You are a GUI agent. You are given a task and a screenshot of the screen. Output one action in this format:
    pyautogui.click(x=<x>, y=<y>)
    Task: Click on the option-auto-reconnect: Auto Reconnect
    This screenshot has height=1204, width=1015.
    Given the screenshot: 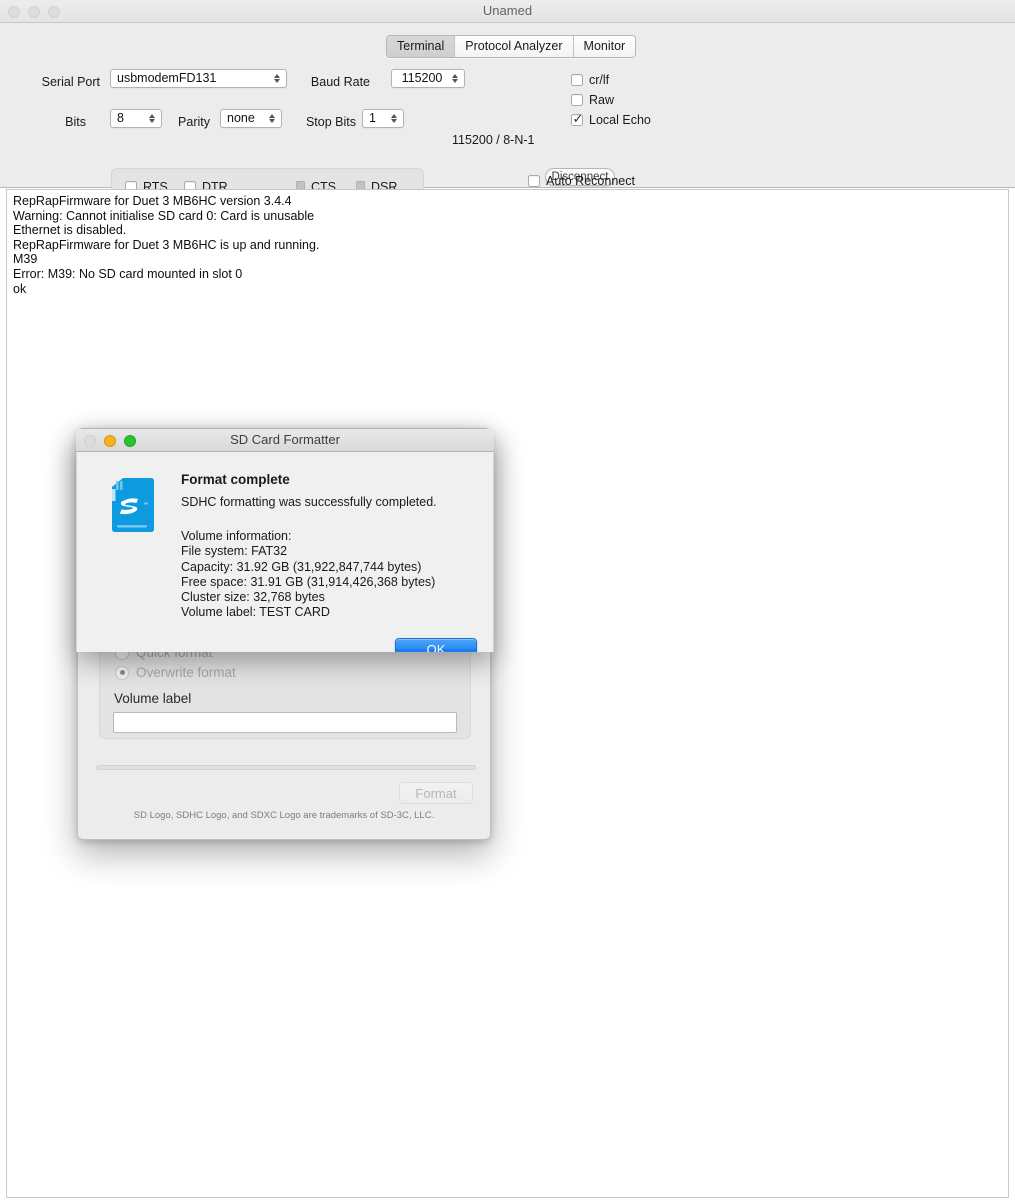 What is the action you would take?
    pyautogui.click(x=581, y=181)
    